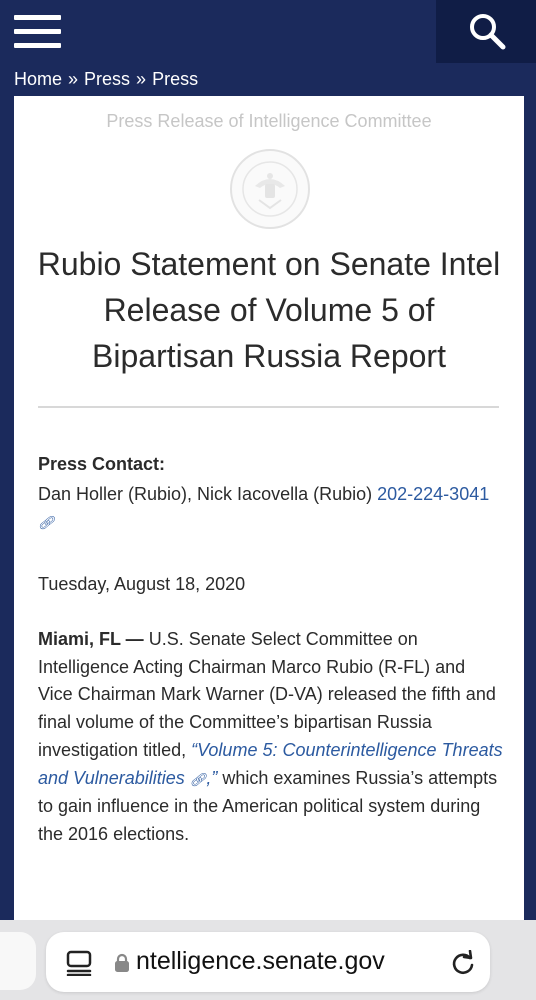 The image size is (536, 1000). What do you see at coordinates (463, 963) in the screenshot?
I see `reload-icon` at bounding box center [463, 963].